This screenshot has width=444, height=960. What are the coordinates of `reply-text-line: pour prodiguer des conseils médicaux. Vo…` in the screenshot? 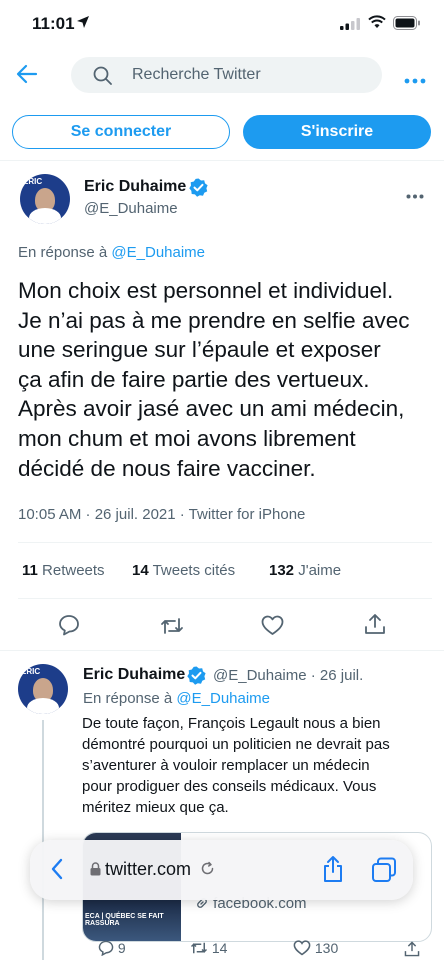 It's located at (229, 786).